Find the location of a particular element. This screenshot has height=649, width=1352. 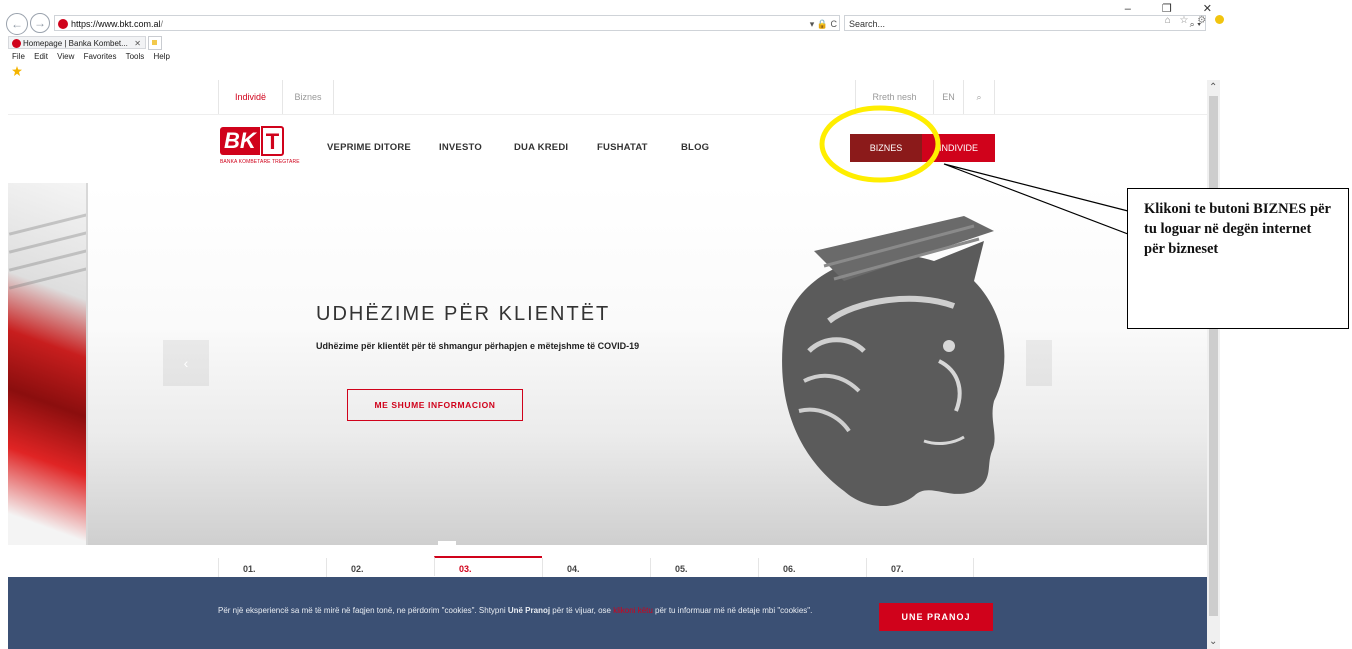

callout-pointer is located at coordinates (1036, 199).